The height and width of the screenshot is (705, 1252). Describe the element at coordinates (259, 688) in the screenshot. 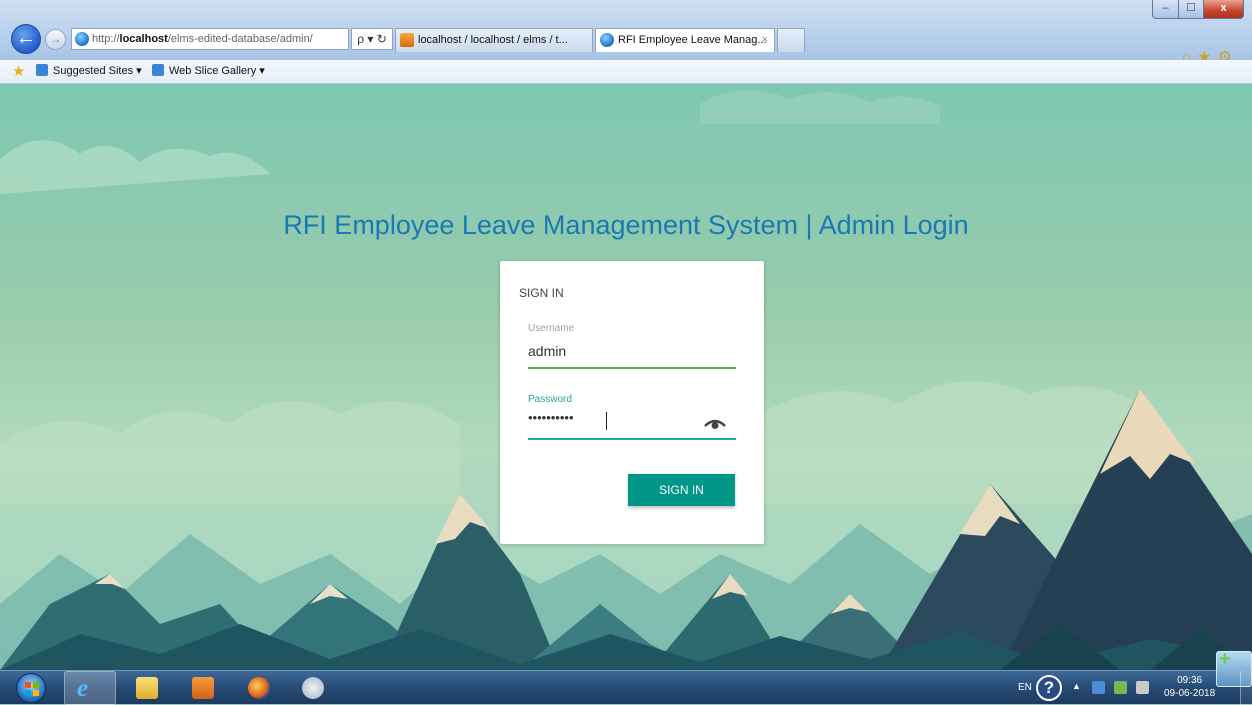

I see `firefox-icon` at that location.